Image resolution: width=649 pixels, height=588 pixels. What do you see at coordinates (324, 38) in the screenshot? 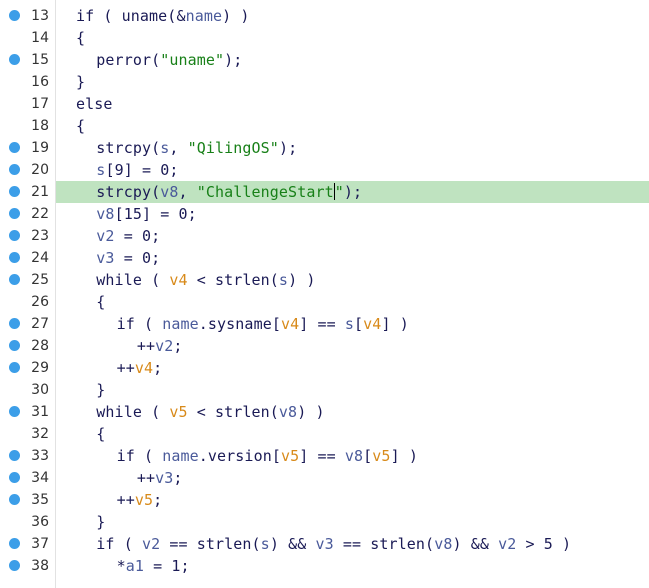
I see `code-line: 14 {` at bounding box center [324, 38].